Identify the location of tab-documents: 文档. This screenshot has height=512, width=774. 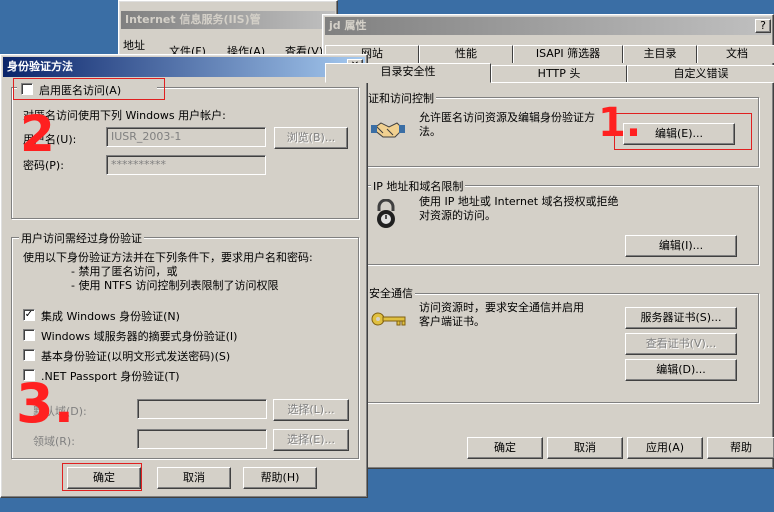
(735, 54).